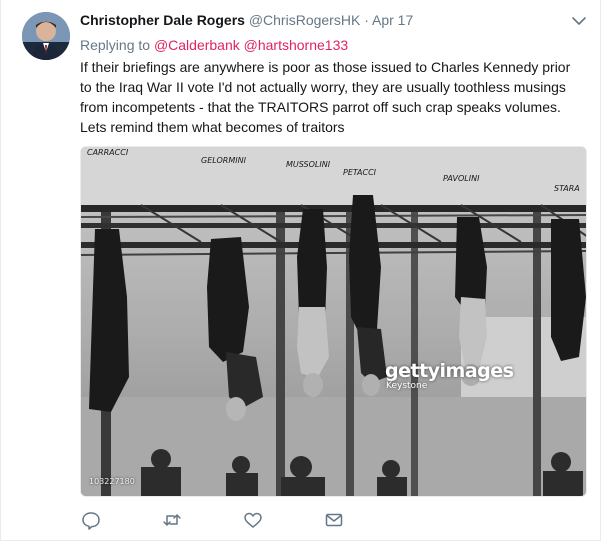  I want to click on mention-calderbank: @Calderbank, so click(197, 45).